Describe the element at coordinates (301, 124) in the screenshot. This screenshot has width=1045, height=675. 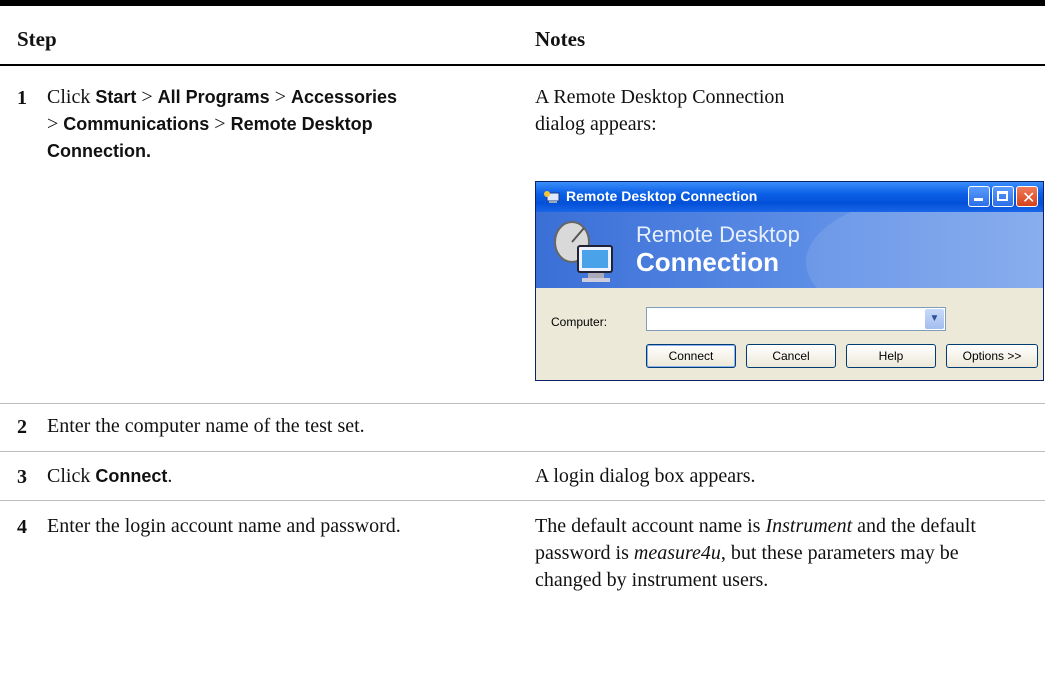
I see `menu-remote-desktop: Remote Desktop` at that location.